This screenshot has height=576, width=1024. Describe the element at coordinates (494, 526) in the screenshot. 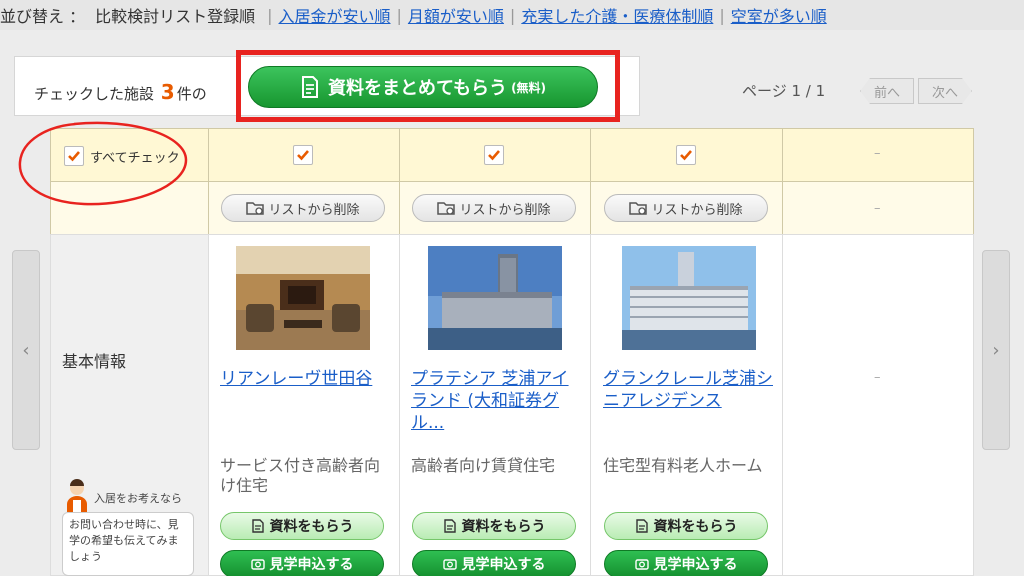

I see `facility-2-request-docs-button: 資料をもらう` at that location.